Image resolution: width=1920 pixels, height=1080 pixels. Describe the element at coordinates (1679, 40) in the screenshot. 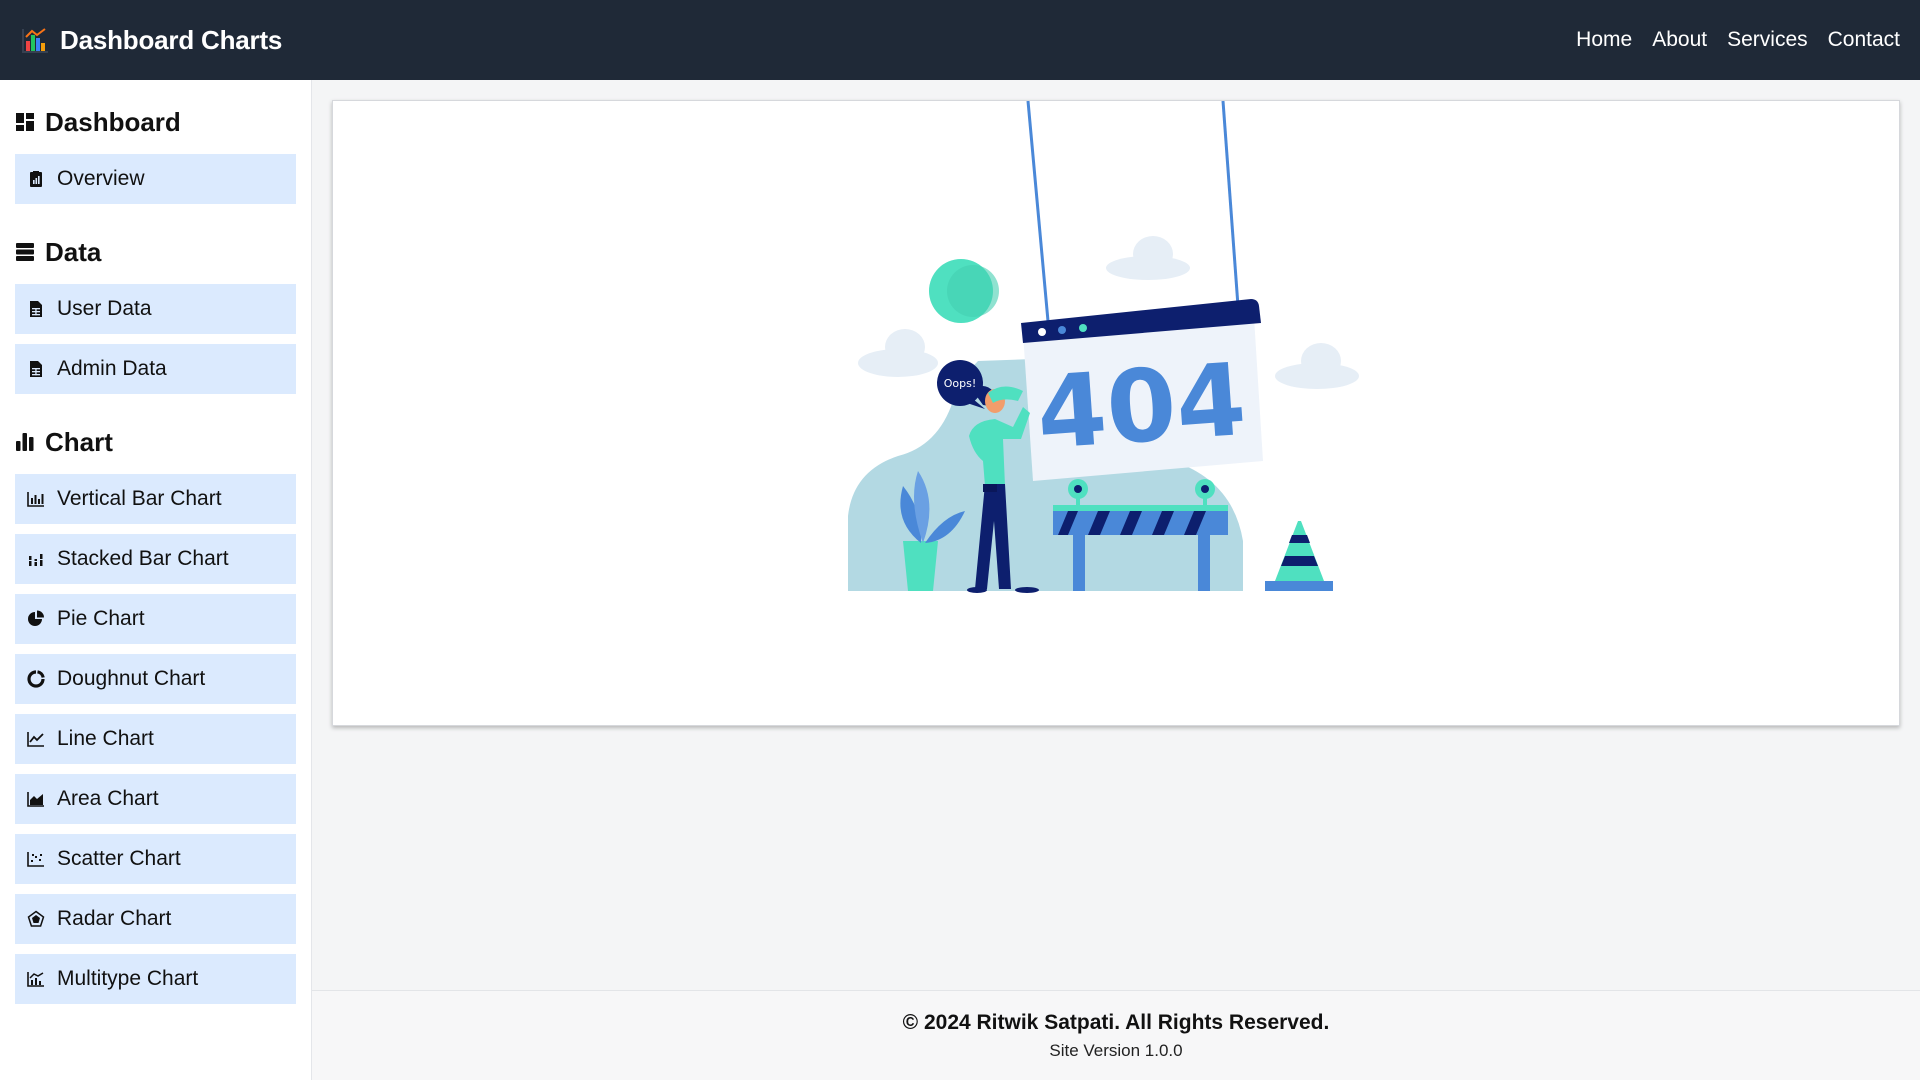

I see `nav-about: About` at that location.